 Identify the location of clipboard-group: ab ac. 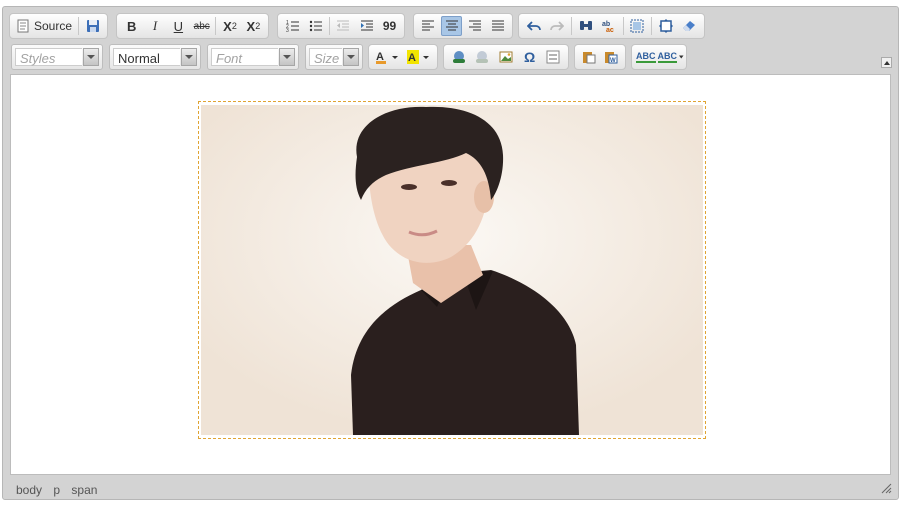
(611, 26).